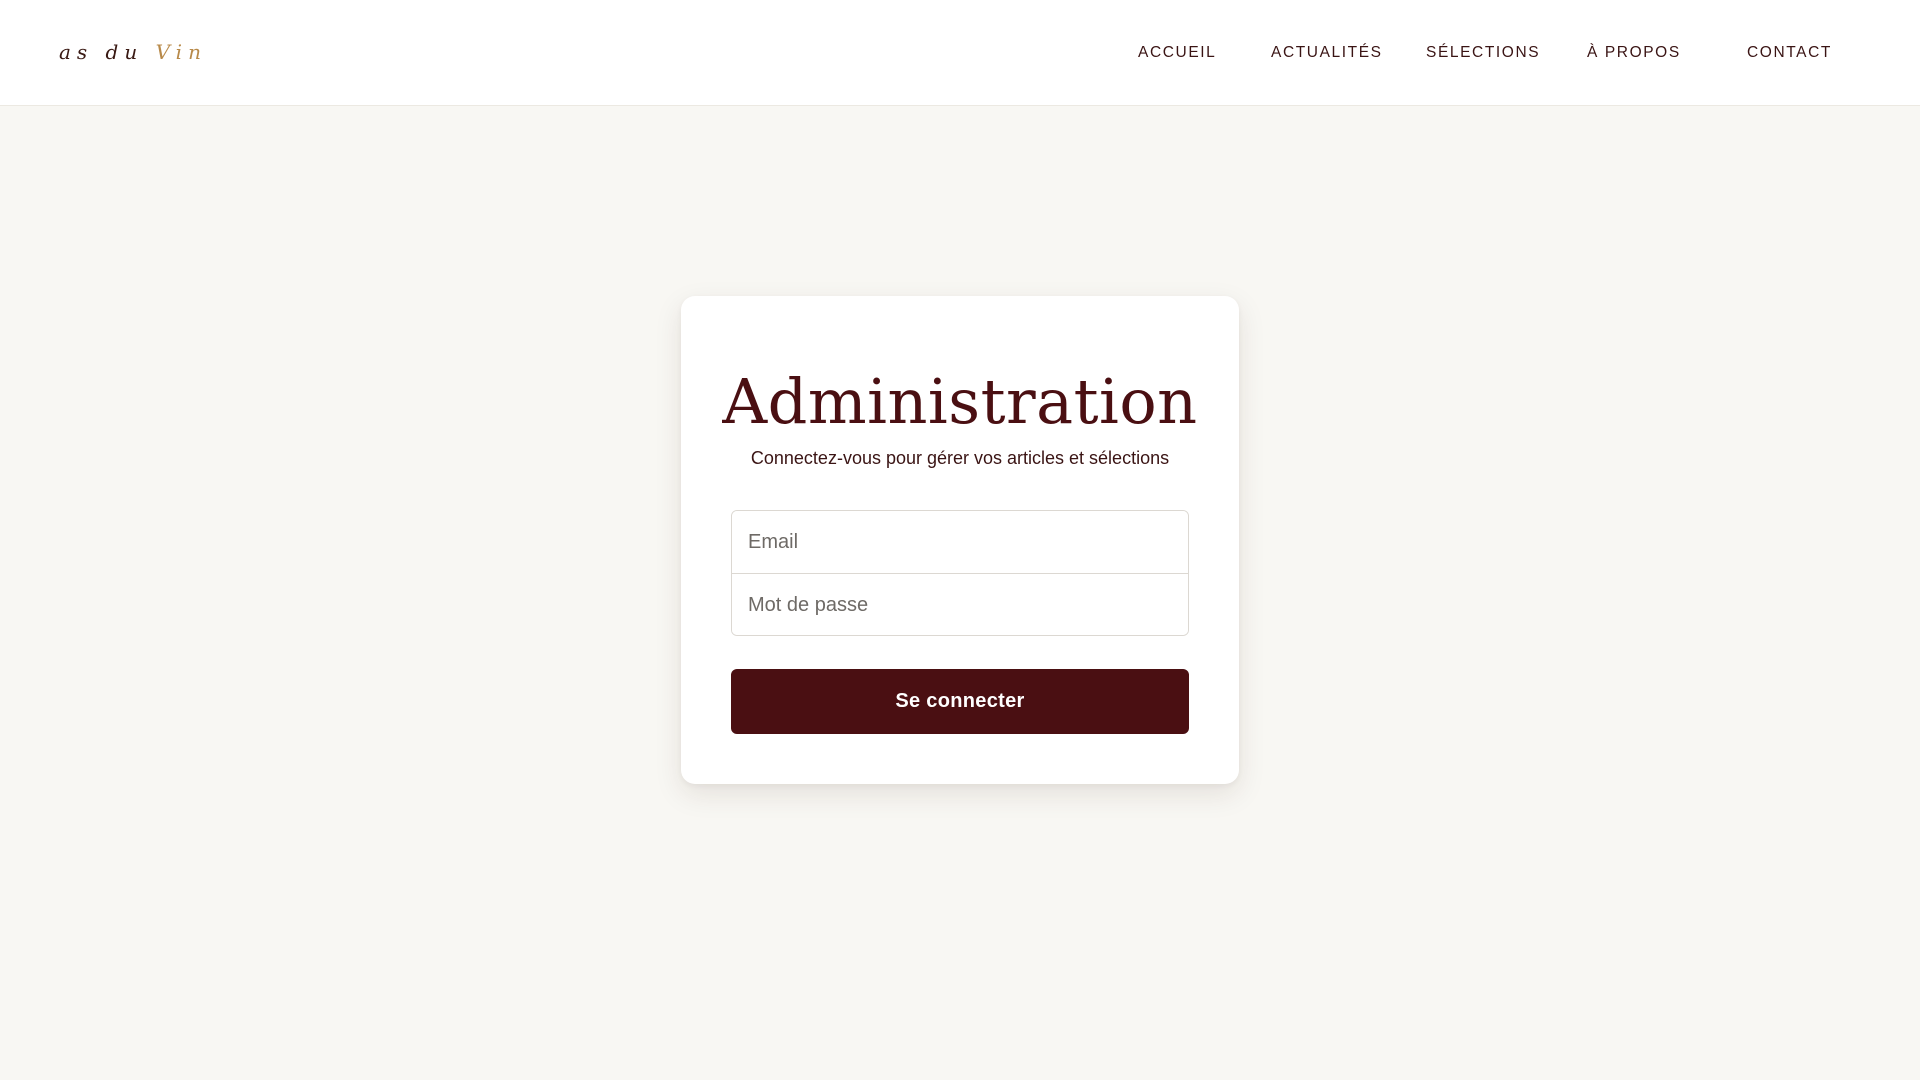 The width and height of the screenshot is (1920, 1080). I want to click on email-input, so click(960, 542).